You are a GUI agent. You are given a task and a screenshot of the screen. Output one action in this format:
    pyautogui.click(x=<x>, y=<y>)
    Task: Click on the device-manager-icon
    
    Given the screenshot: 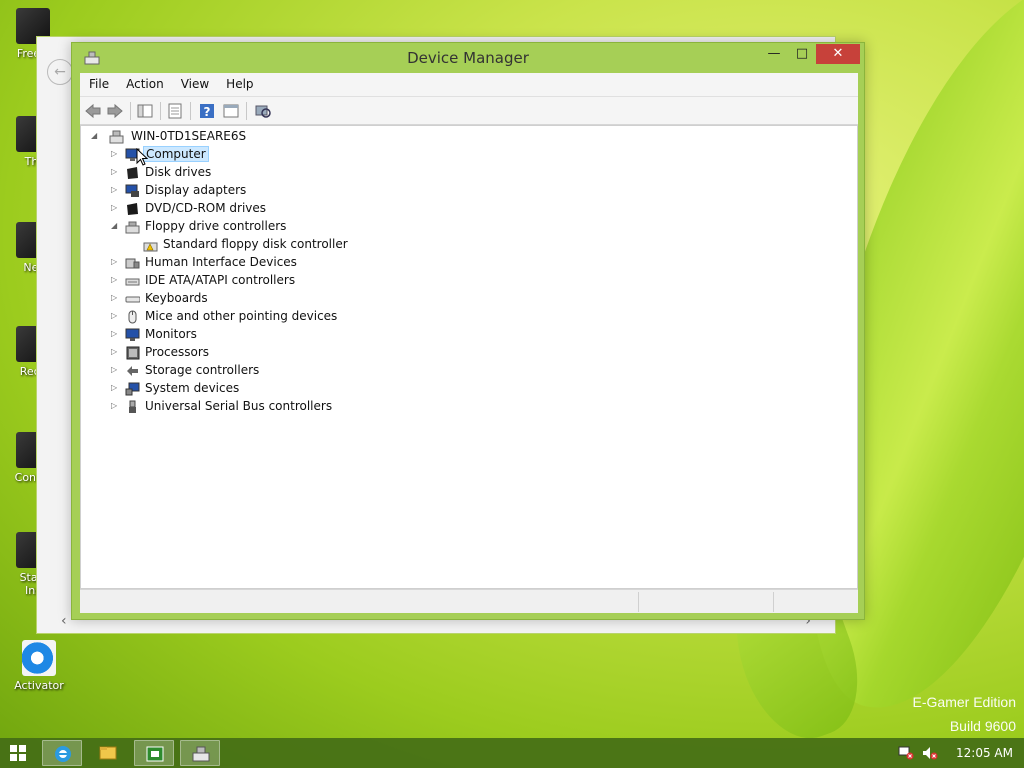 What is the action you would take?
    pyautogui.click(x=201, y=754)
    